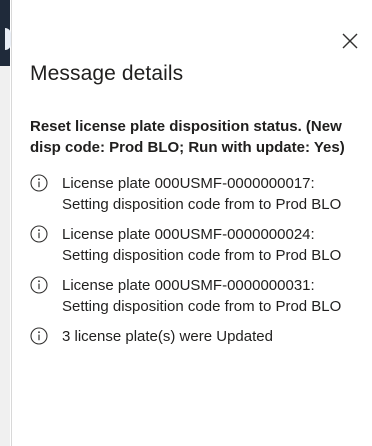 The height and width of the screenshot is (446, 372). Describe the element at coordinates (107, 73) in the screenshot. I see `dialog-title: Message details` at that location.